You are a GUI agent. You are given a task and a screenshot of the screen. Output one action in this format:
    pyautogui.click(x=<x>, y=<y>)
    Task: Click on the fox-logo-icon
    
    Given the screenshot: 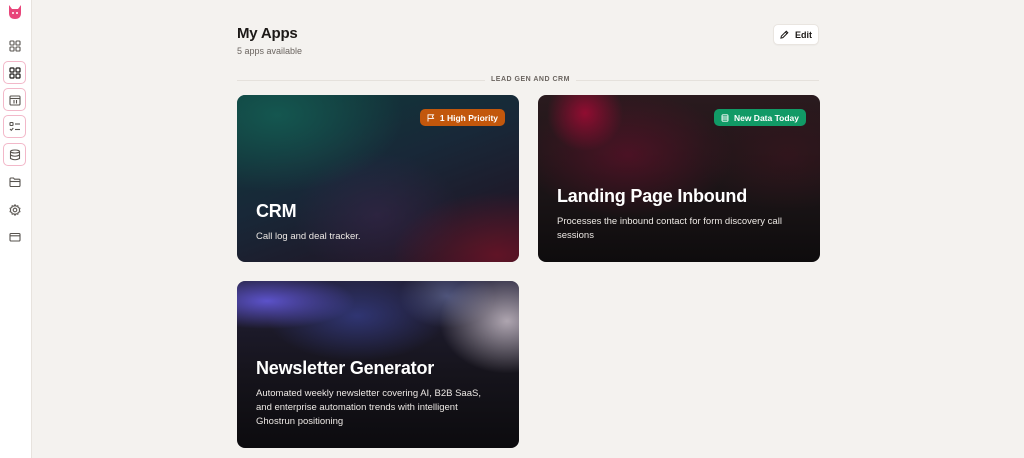 What is the action you would take?
    pyautogui.click(x=15, y=12)
    